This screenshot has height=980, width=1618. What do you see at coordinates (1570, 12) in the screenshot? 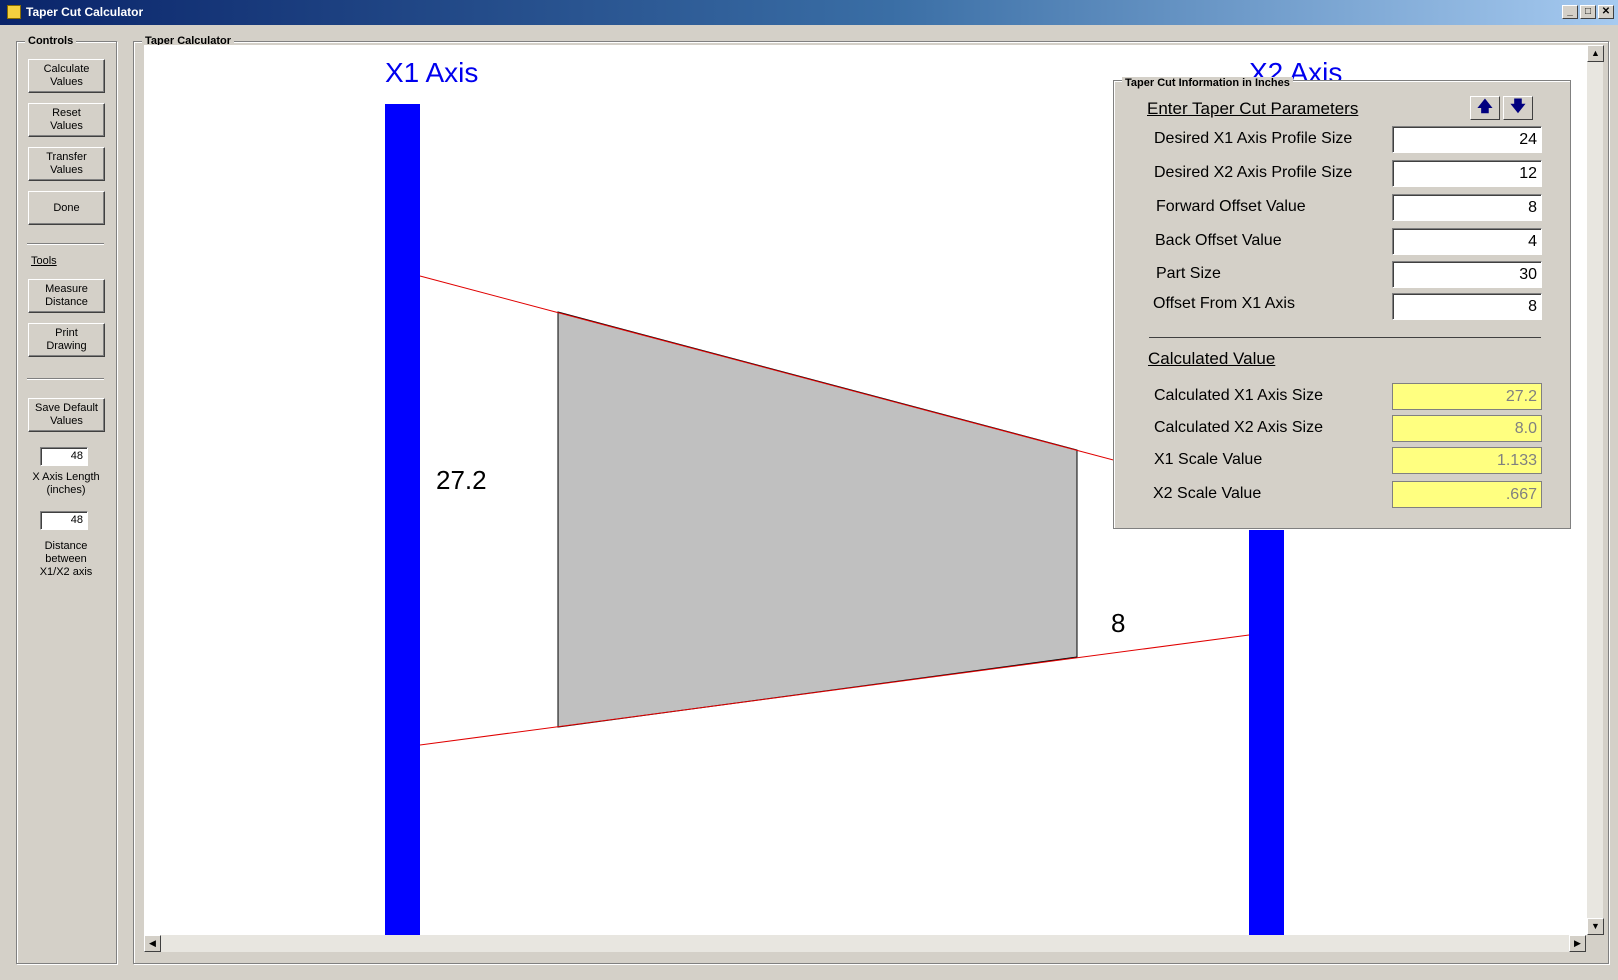
I see `minimize-icon: _` at bounding box center [1570, 12].